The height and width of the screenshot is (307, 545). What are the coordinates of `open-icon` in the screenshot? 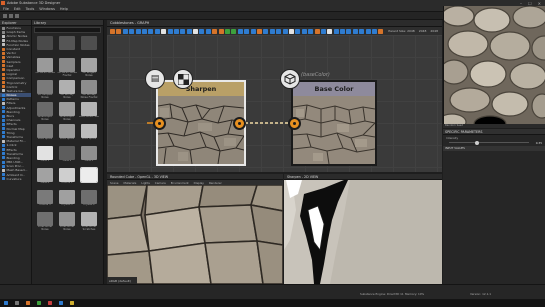 It's located at (11, 16).